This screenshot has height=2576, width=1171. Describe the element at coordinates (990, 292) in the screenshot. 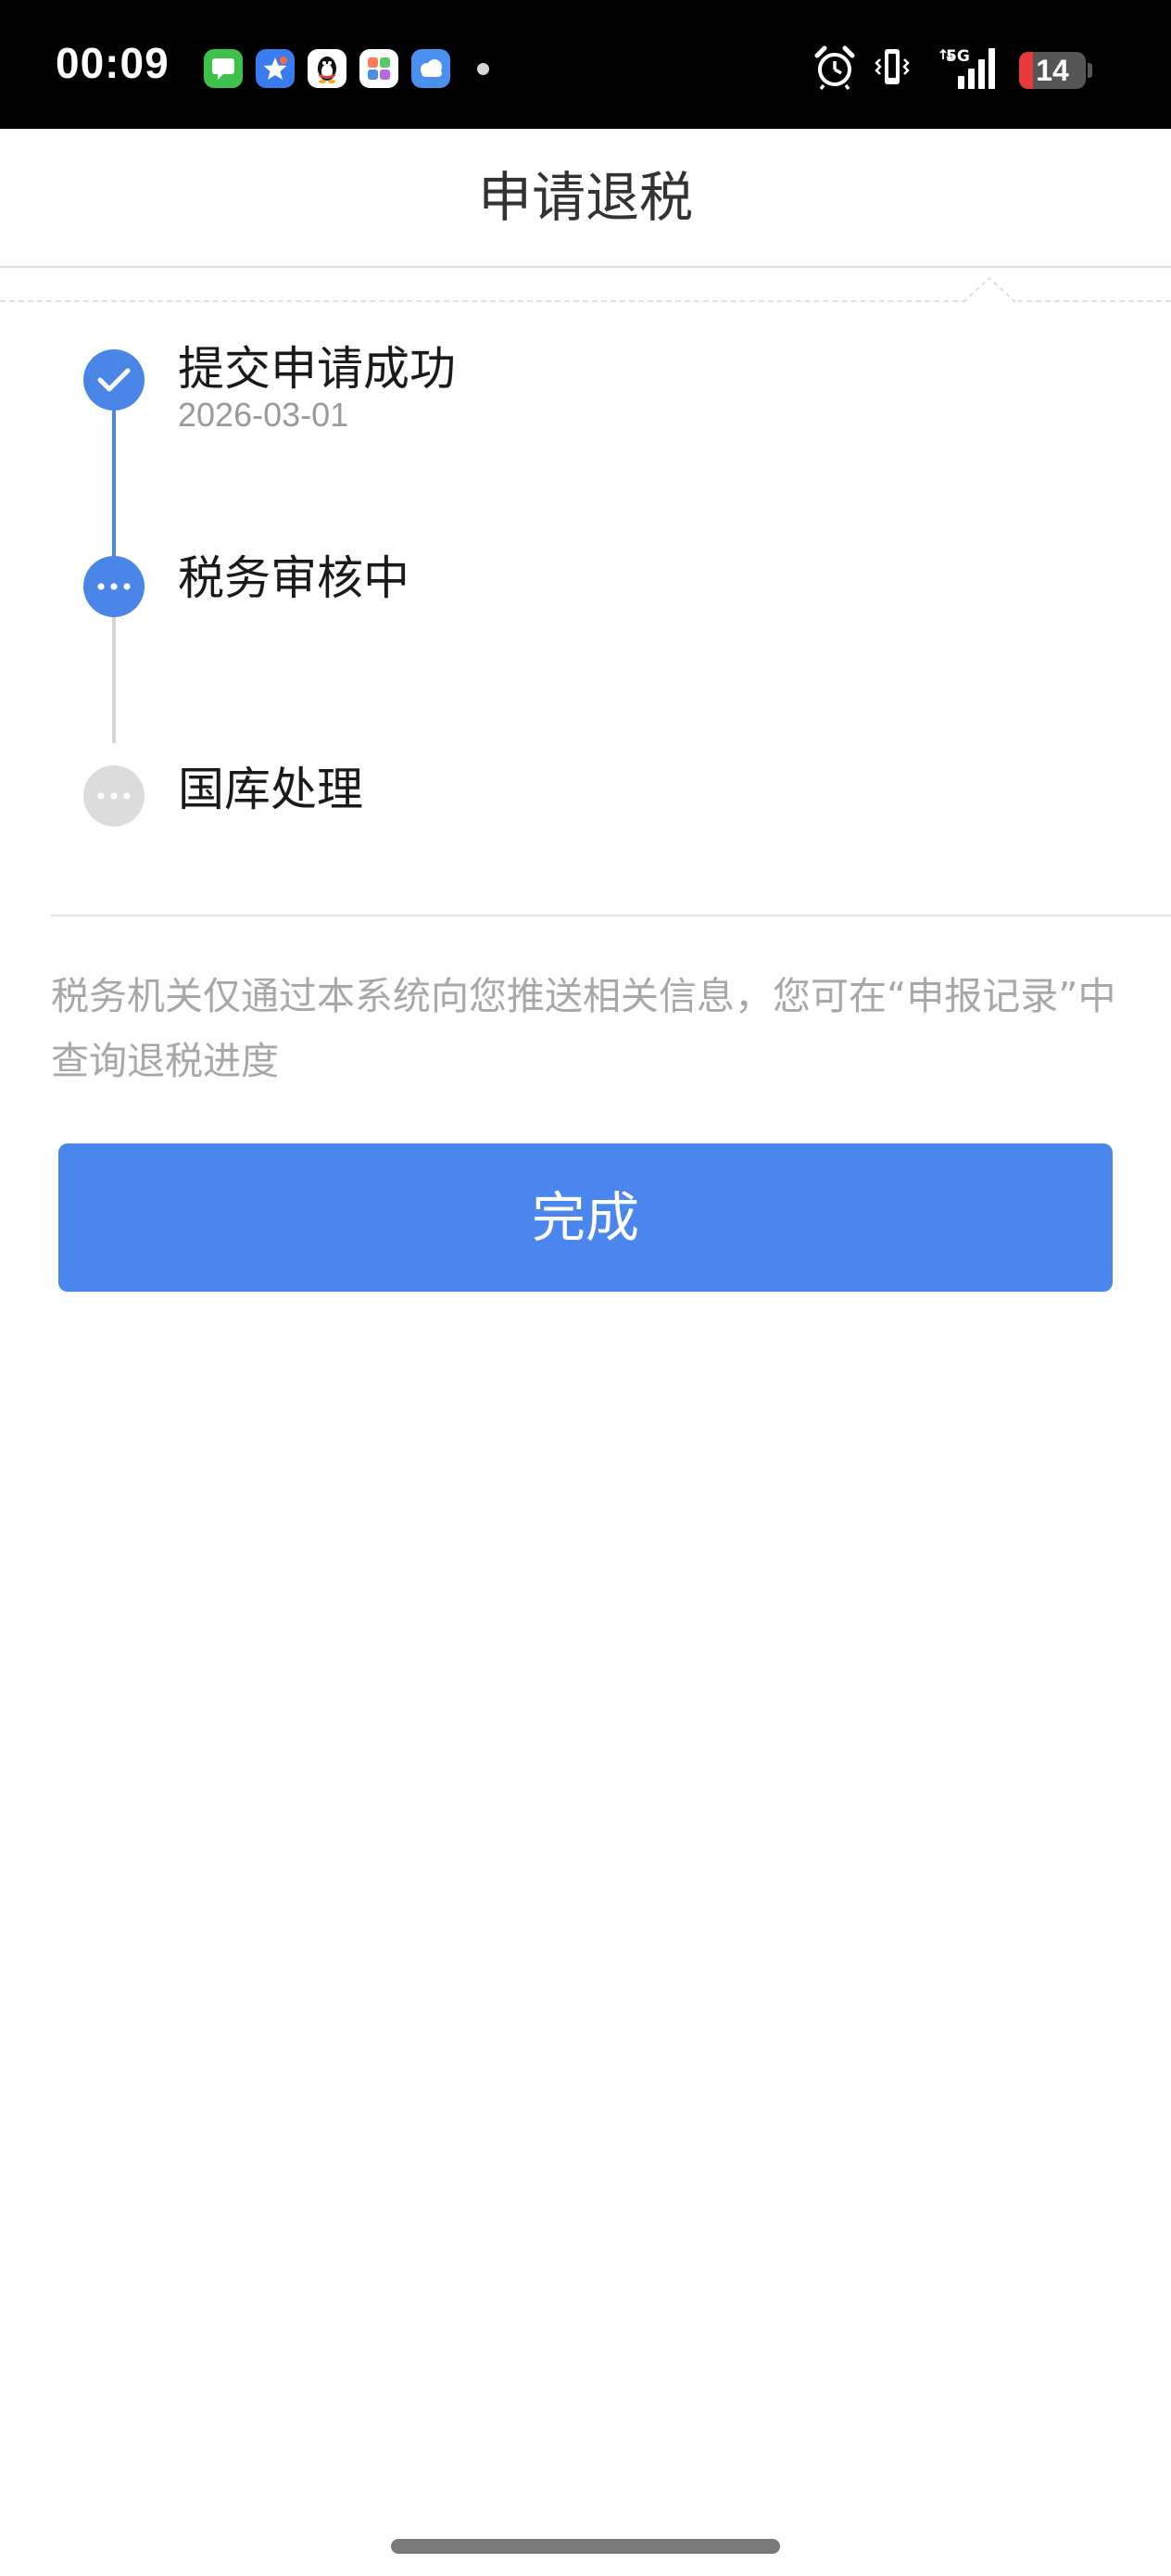

I see `caret-up-icon` at that location.